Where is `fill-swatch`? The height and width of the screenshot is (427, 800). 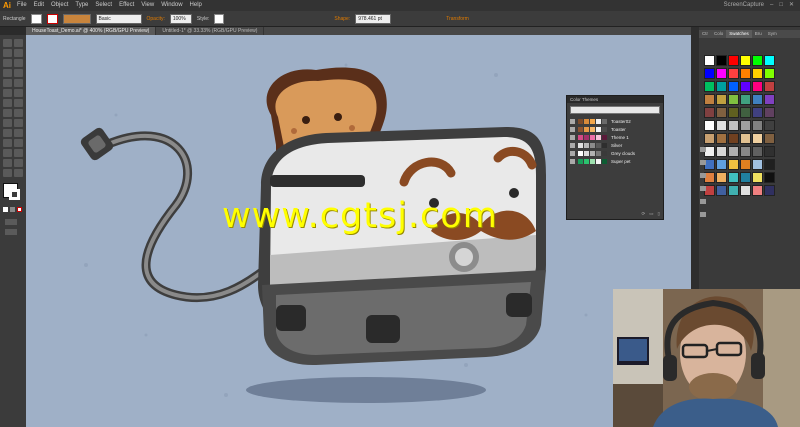 fill-swatch is located at coordinates (36, 18).